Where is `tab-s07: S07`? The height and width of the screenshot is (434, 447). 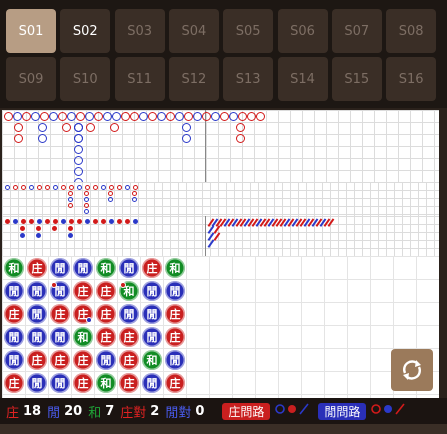
tab-s07: S07 is located at coordinates (356, 31).